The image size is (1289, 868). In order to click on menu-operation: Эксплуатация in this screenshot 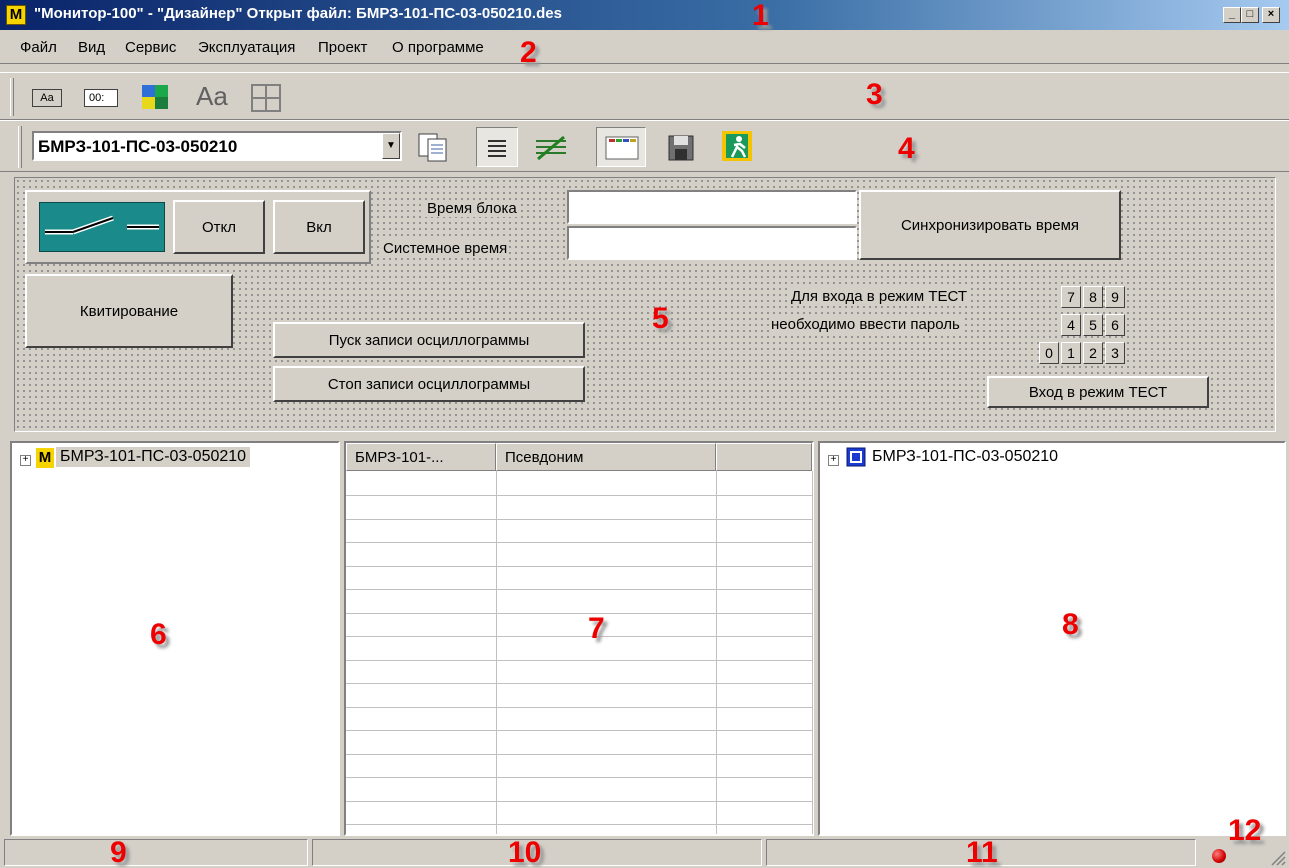, I will do `click(246, 47)`.